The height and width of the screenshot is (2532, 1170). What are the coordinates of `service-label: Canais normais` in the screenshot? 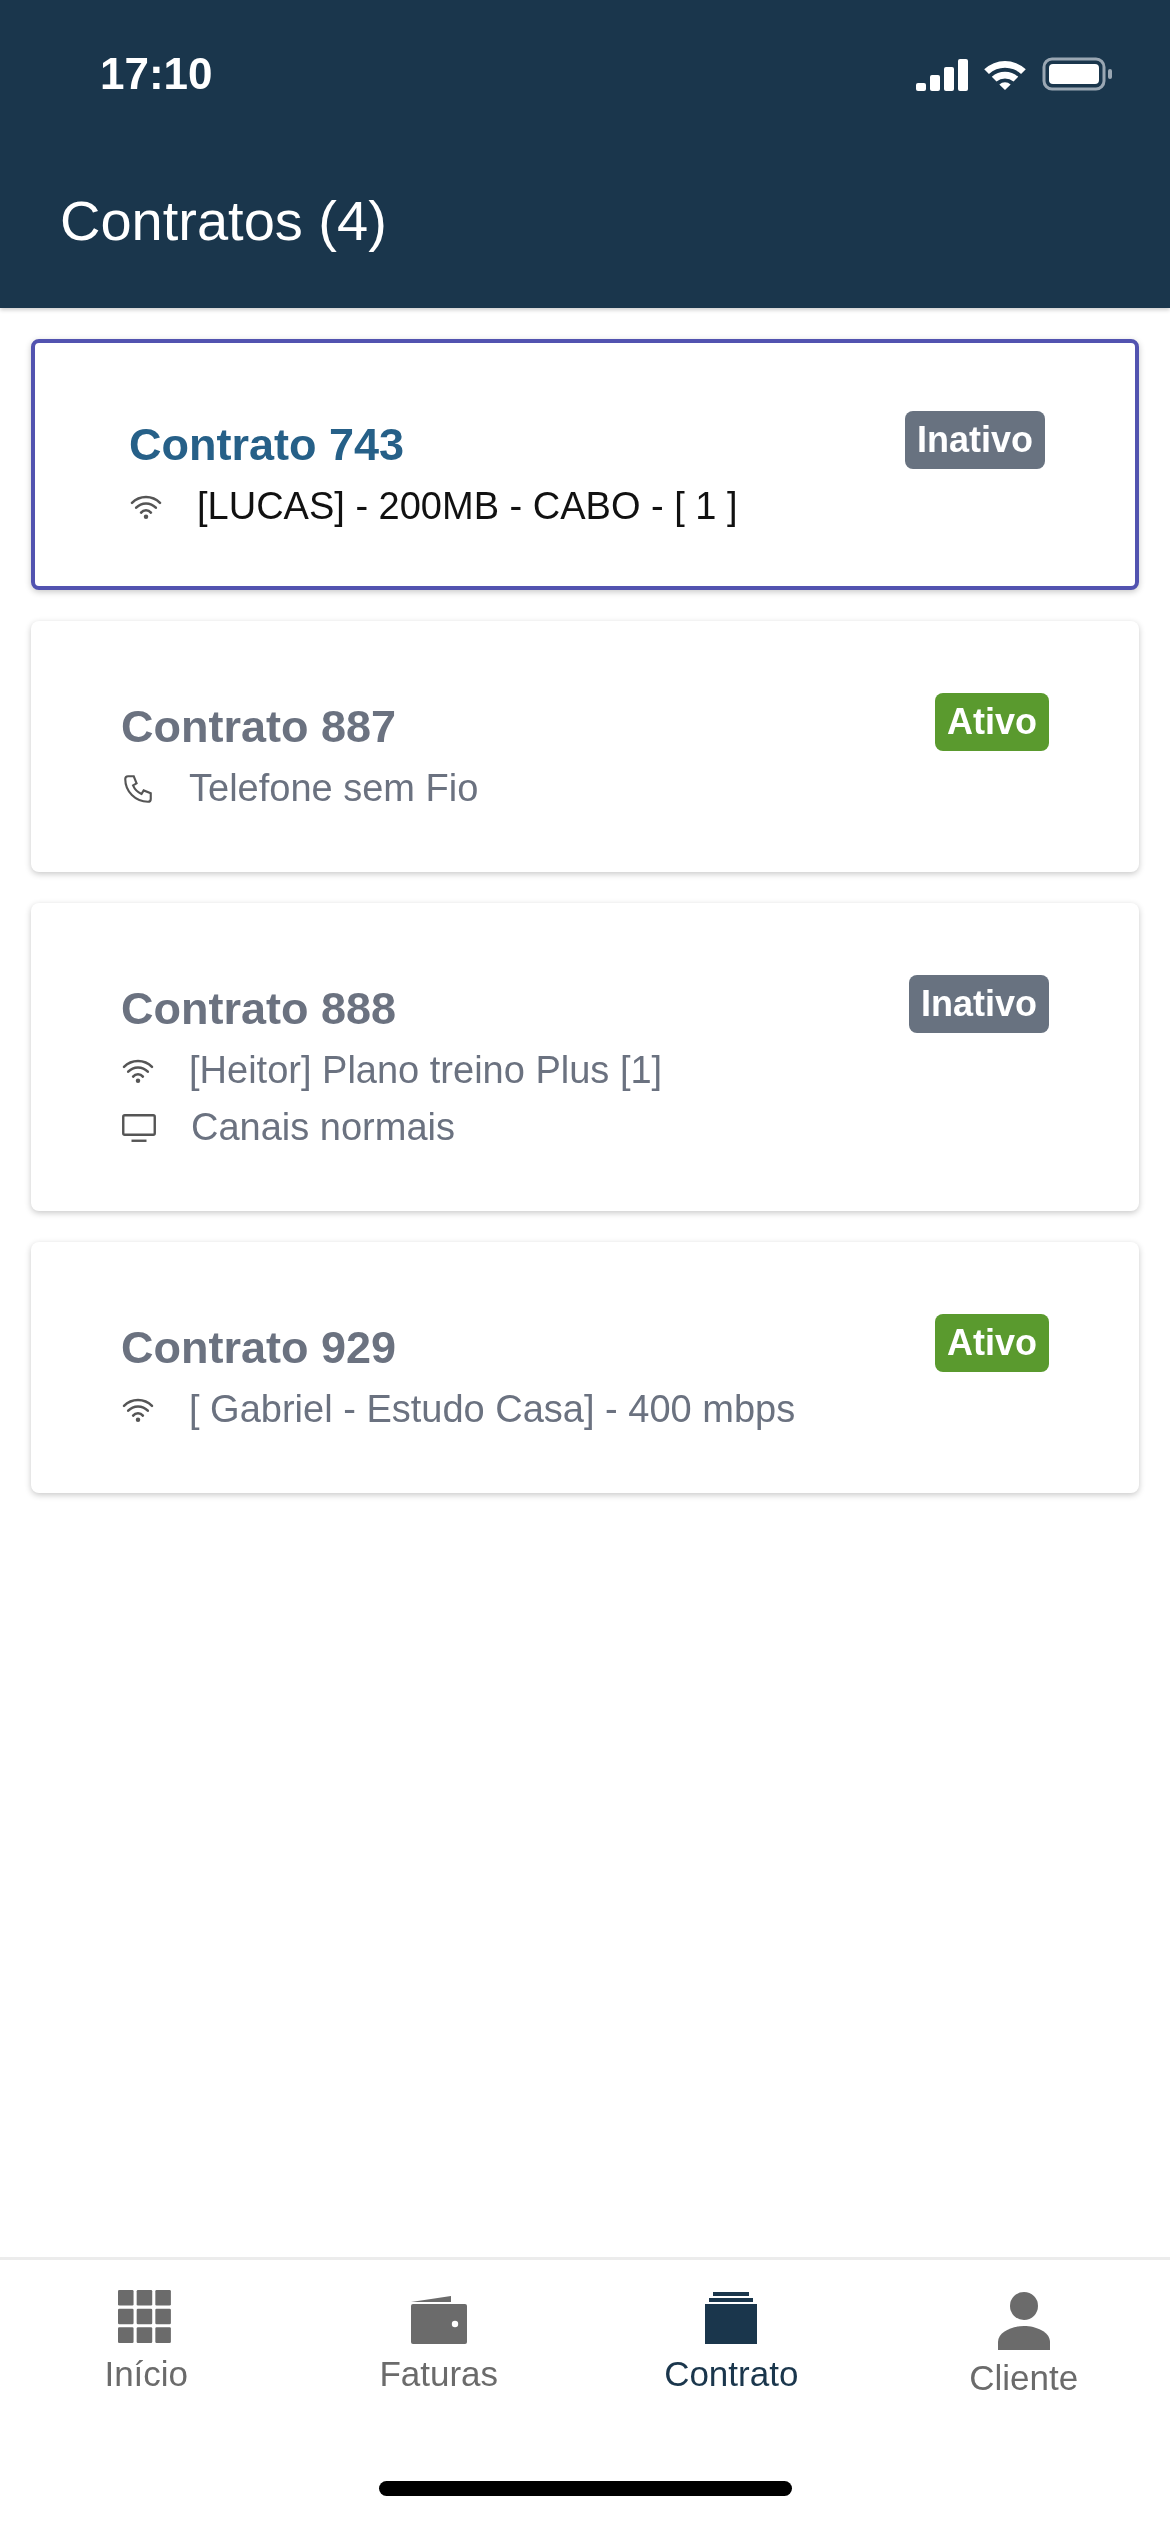 It's located at (323, 1127).